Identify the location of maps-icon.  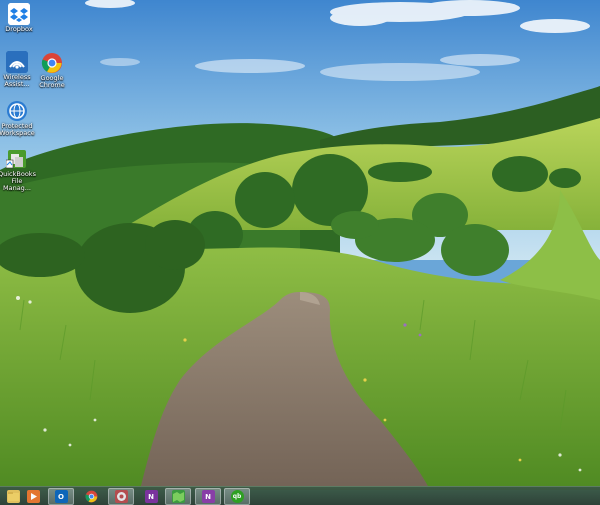
(178, 496).